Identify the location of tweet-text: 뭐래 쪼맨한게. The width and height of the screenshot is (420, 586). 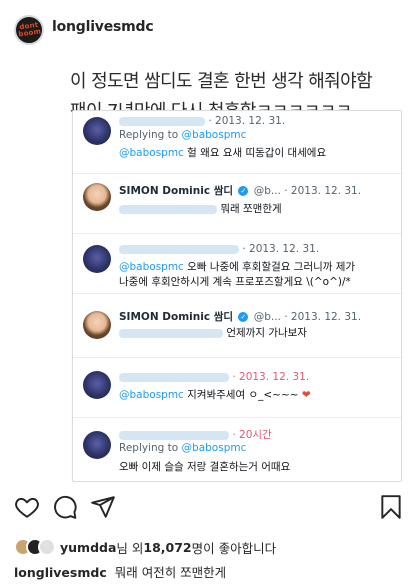
(200, 208).